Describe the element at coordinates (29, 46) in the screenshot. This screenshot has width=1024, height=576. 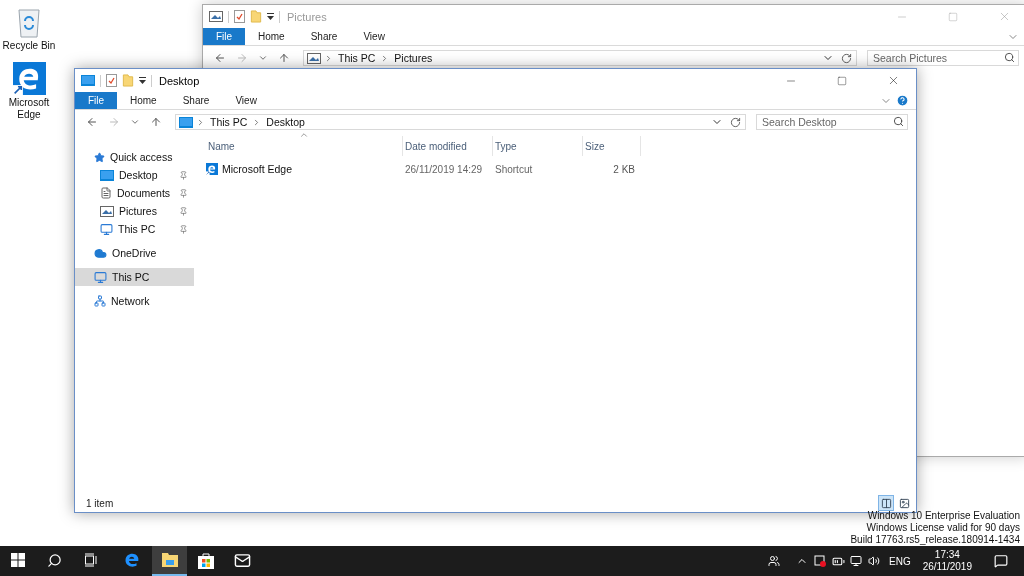
I see `desktop-icon-label: Recycle Bin` at that location.